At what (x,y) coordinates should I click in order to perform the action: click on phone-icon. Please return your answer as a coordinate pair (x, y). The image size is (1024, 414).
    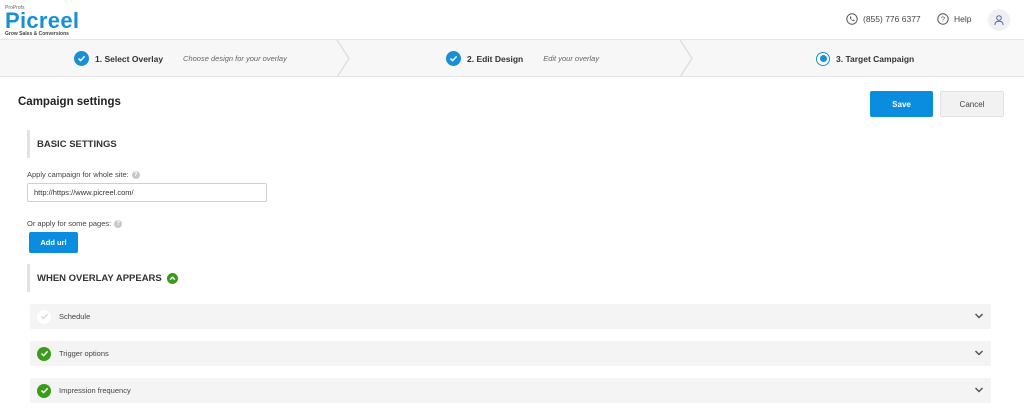
    Looking at the image, I should click on (852, 19).